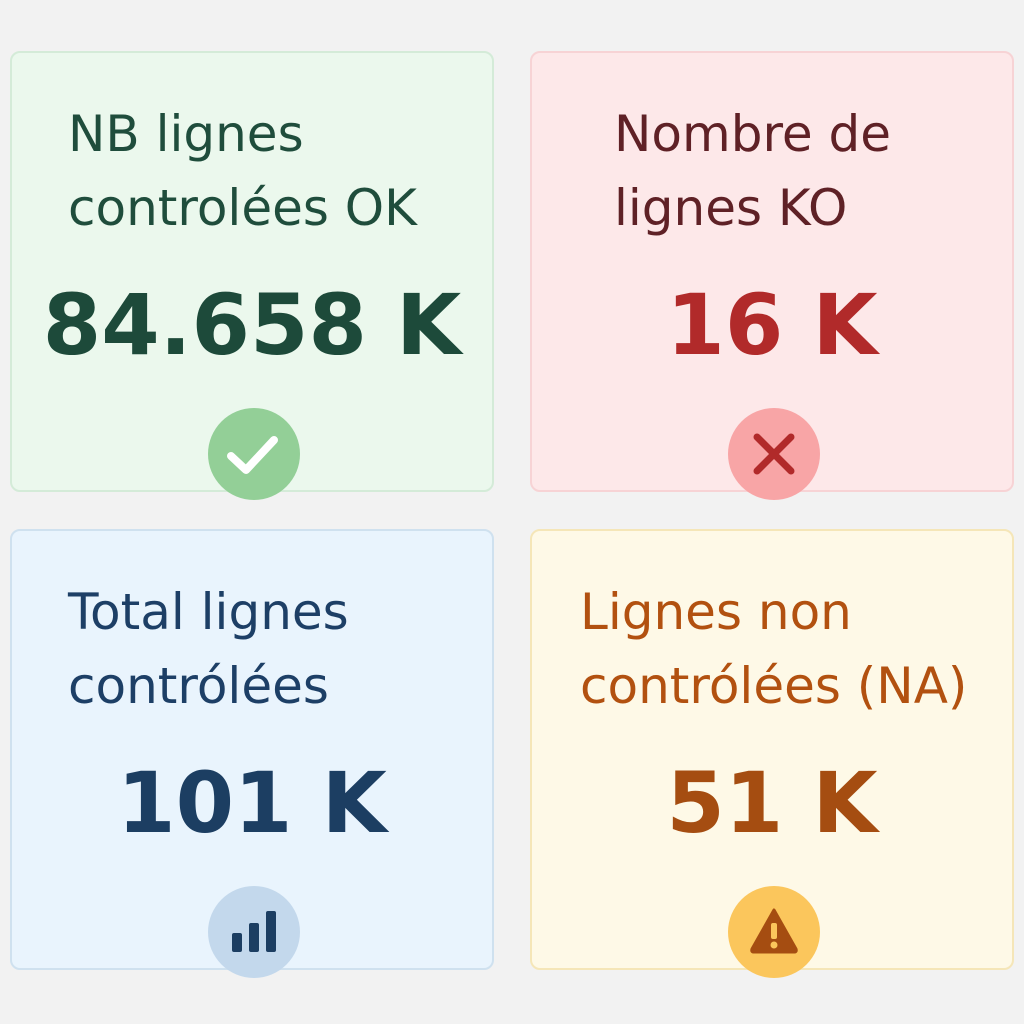  I want to click on kpi-title-ko: Nombre de lignes KO, so click(752, 171).